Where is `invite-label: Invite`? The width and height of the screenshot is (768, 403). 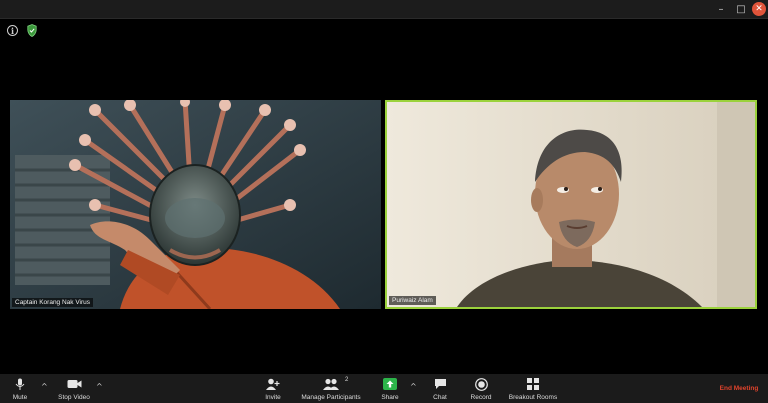
invite-label: Invite is located at coordinates (273, 397).